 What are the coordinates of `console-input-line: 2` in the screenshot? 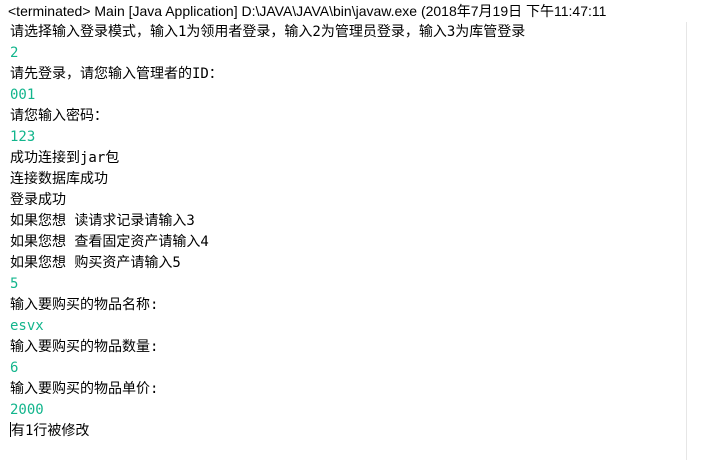 It's located at (14, 53).